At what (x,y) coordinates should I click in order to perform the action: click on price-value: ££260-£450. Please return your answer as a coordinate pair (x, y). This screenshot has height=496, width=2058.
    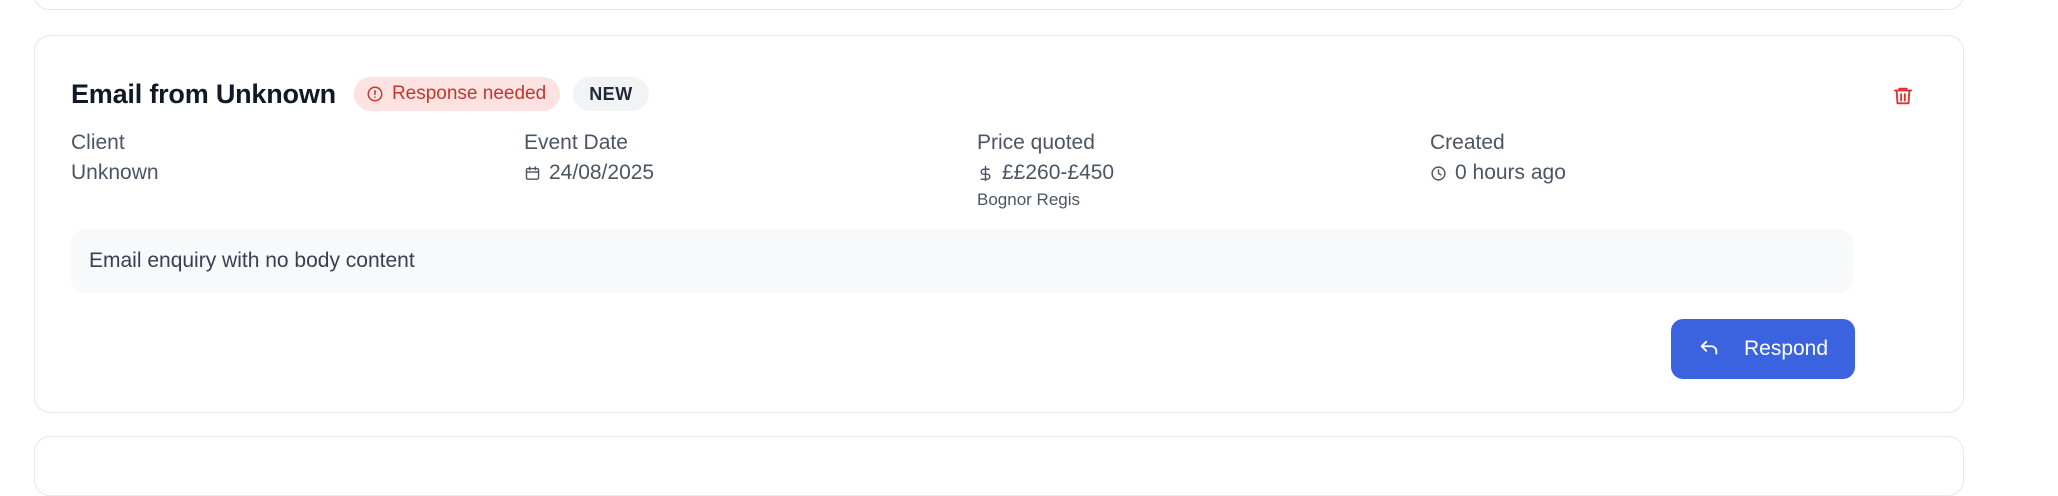
    Looking at the image, I should click on (1045, 173).